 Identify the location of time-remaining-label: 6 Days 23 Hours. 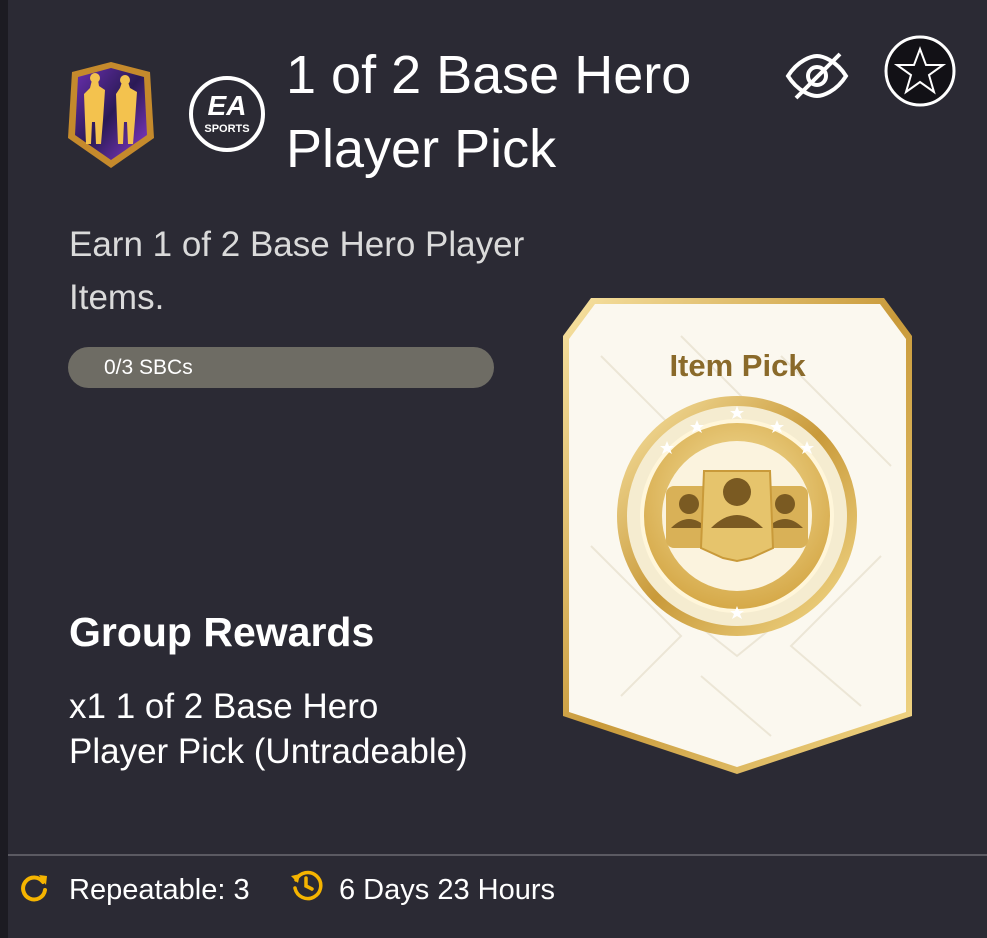
(447, 890).